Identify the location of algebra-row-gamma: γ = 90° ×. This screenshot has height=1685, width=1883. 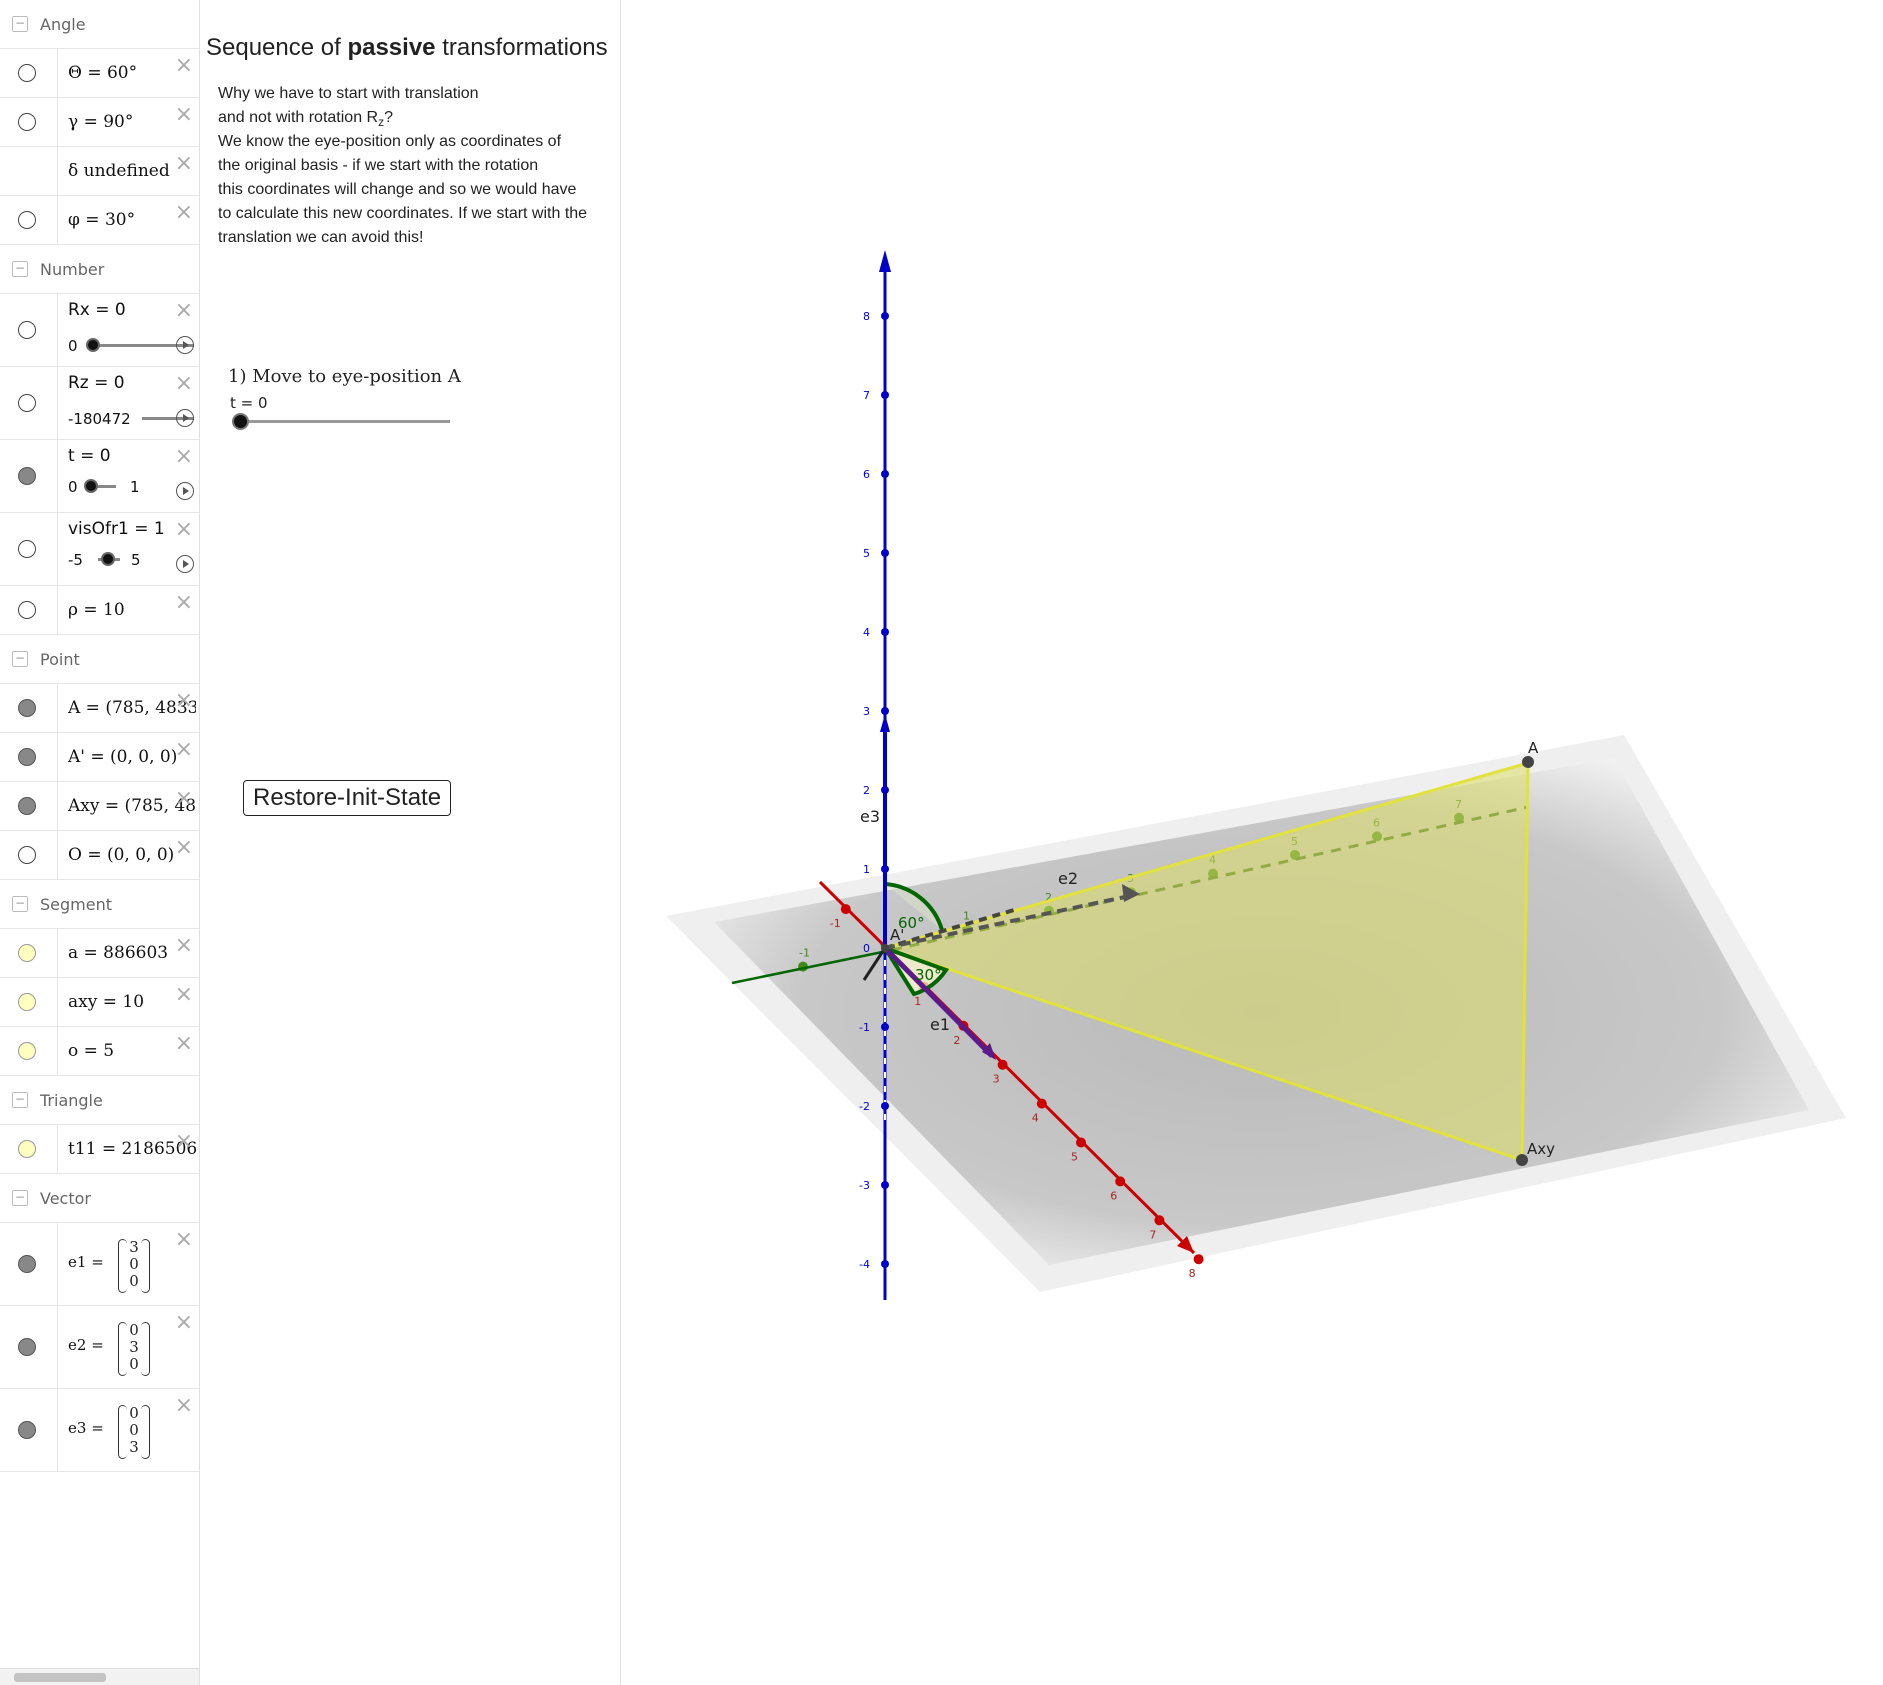
(99, 122).